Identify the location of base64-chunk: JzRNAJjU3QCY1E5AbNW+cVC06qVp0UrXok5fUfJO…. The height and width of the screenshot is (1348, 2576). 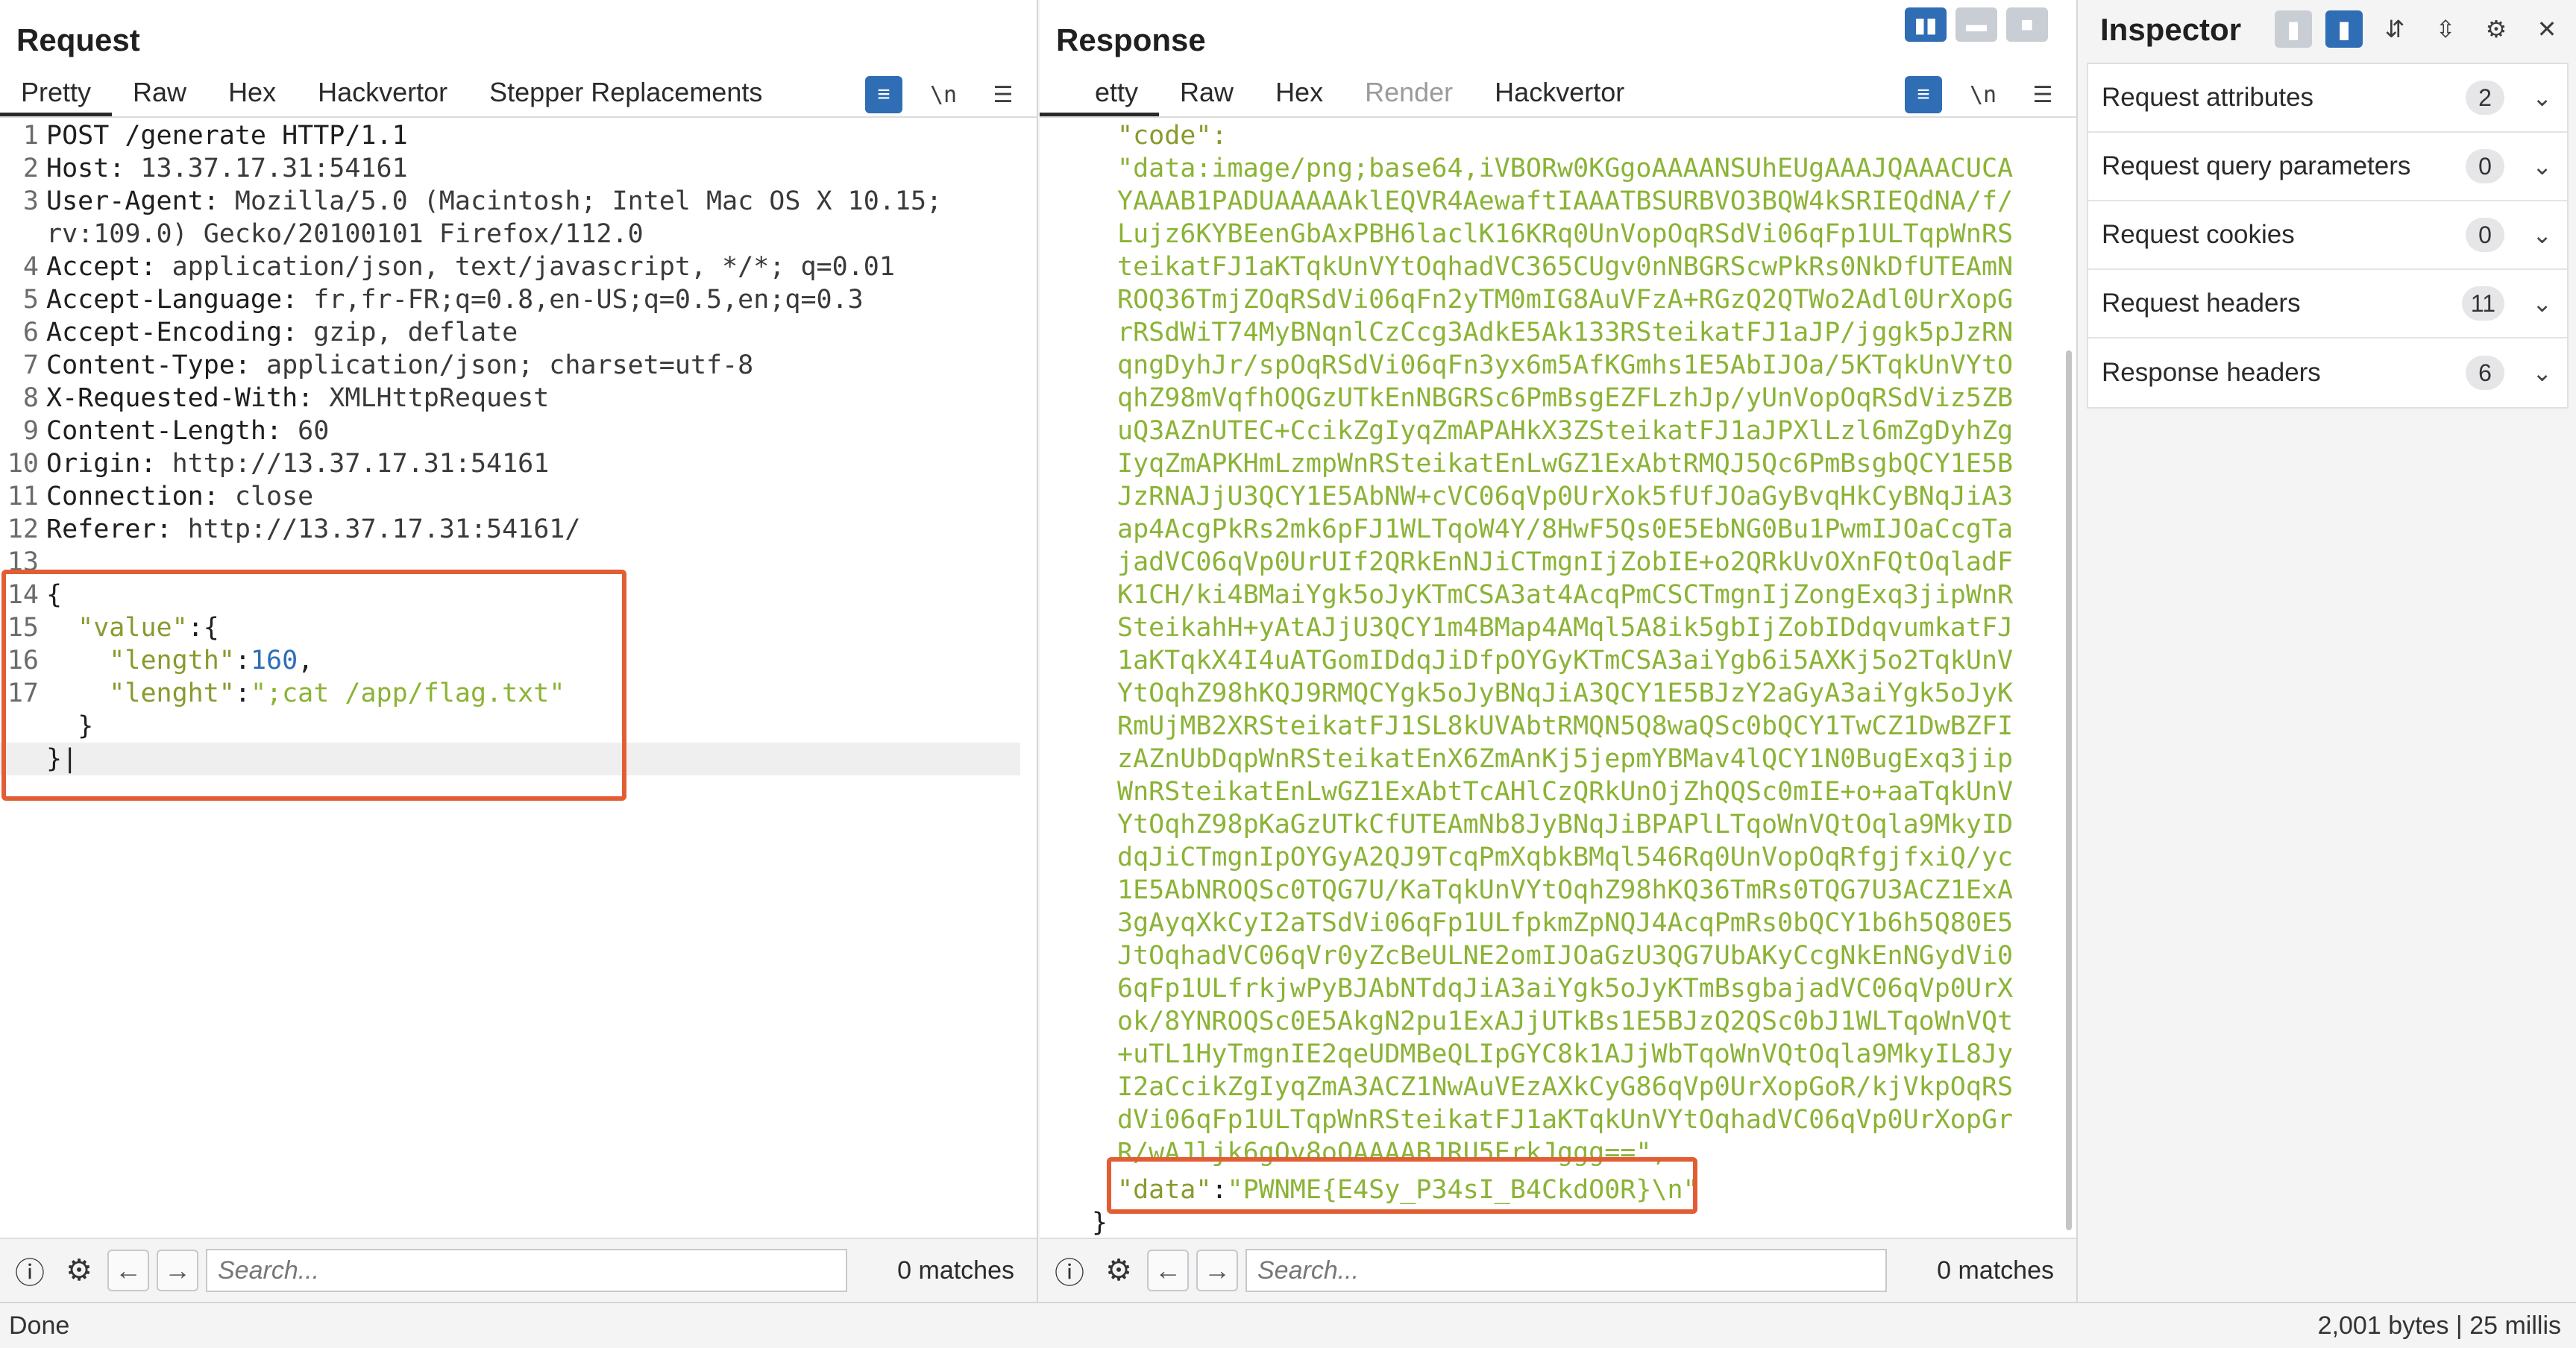
(1566, 496).